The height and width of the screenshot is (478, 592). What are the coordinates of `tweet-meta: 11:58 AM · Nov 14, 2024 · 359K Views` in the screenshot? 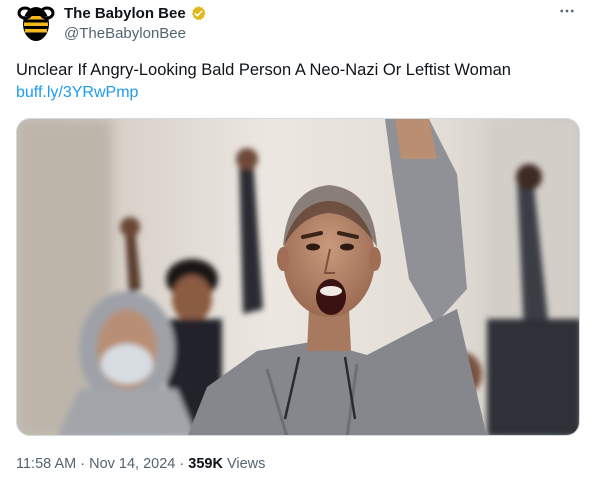 It's located at (140, 464).